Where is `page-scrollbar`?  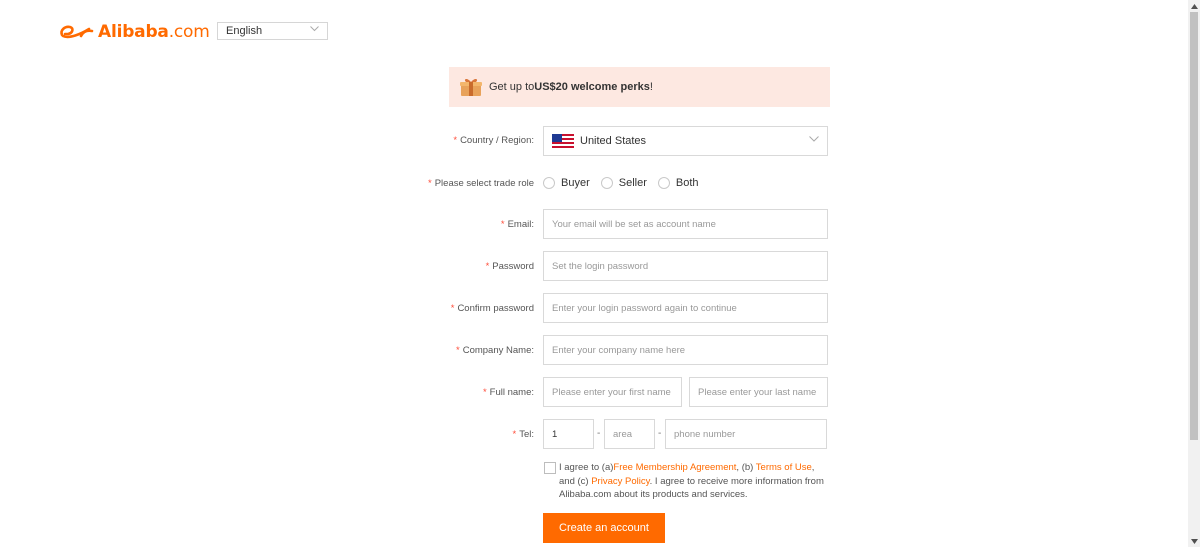
page-scrollbar is located at coordinates (1194, 273).